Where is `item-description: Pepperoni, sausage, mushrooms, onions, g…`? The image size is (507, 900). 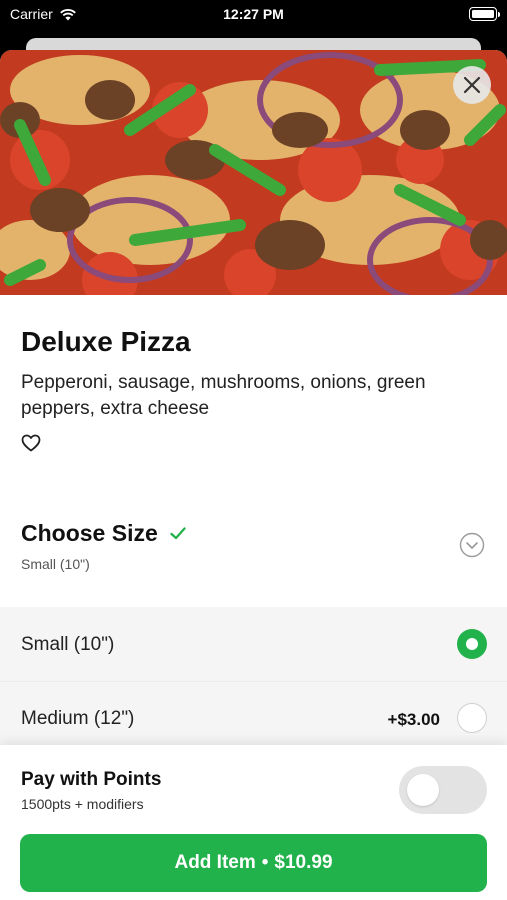 item-description: Pepperoni, sausage, mushrooms, onions, g… is located at coordinates (223, 395).